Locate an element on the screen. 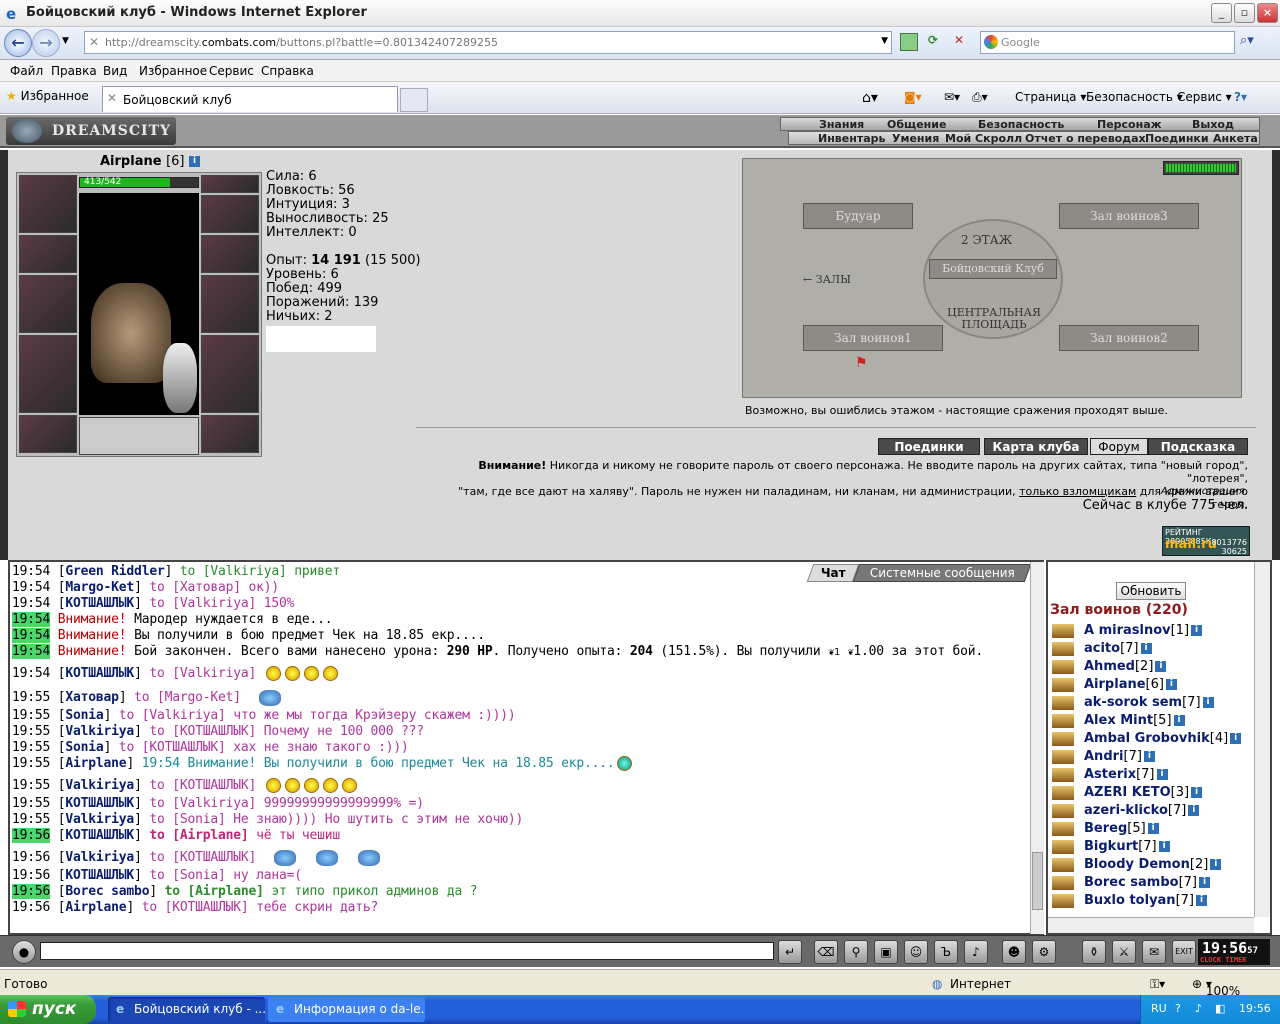 Image resolution: width=1280 pixels, height=1024 pixels. user-name: Buxlo tolyan is located at coordinates (1130, 900).